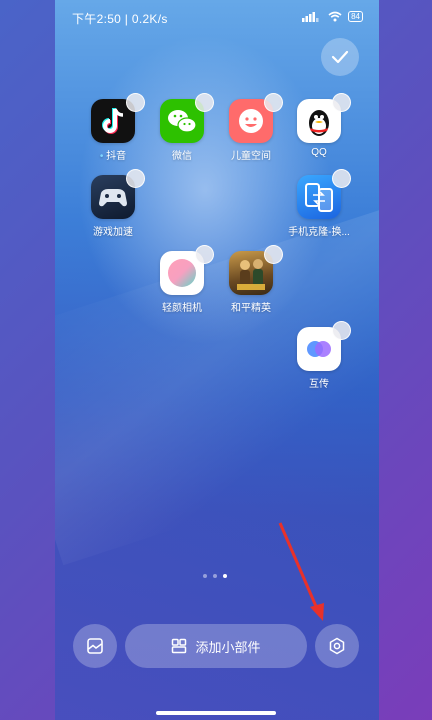 This screenshot has height=720, width=432. I want to click on app-wechat: 微信, so click(182, 127).